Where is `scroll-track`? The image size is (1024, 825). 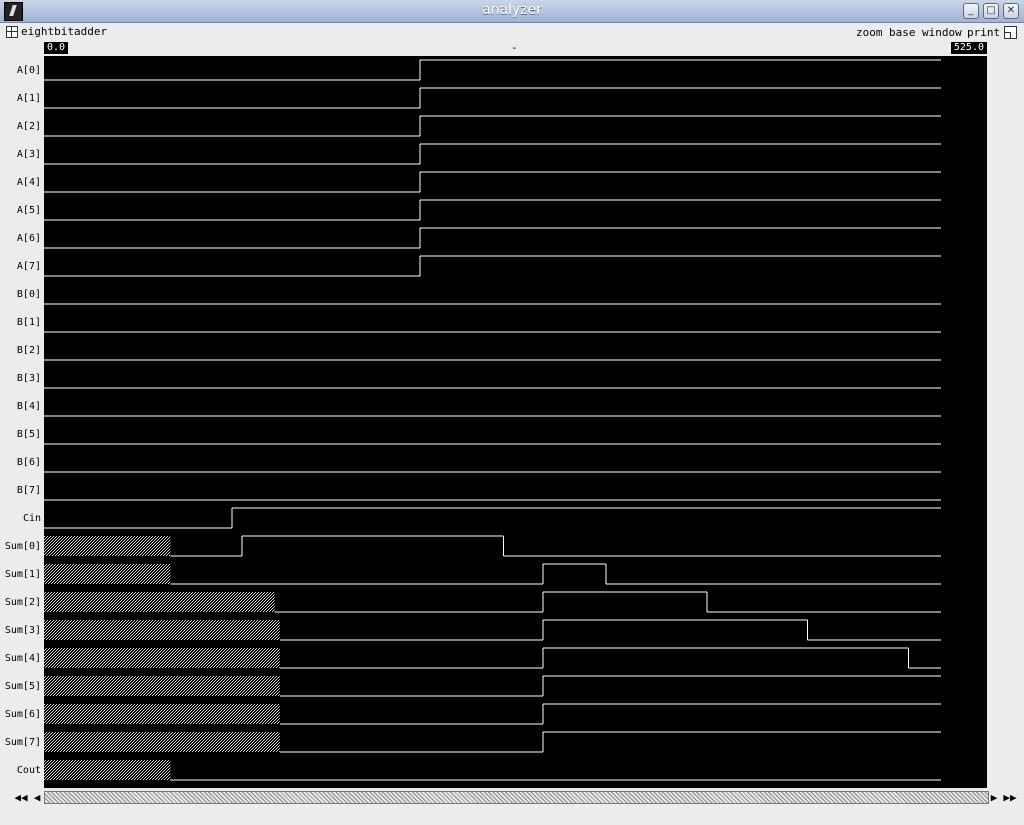 scroll-track is located at coordinates (516, 797).